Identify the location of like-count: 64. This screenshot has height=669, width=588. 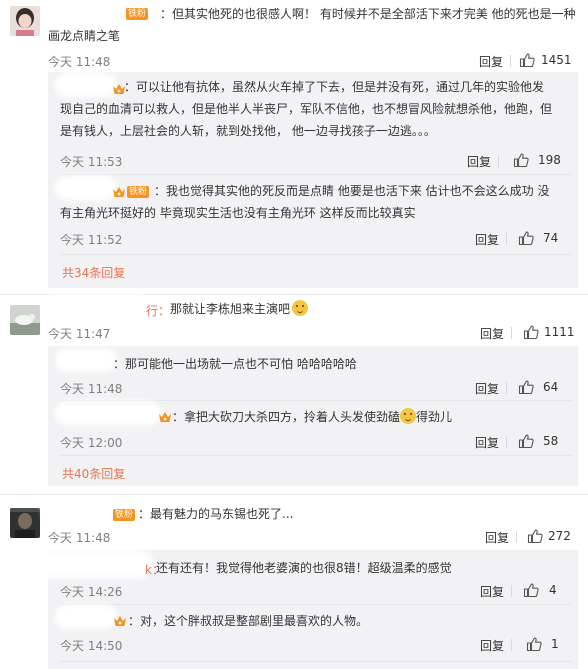
(551, 387).